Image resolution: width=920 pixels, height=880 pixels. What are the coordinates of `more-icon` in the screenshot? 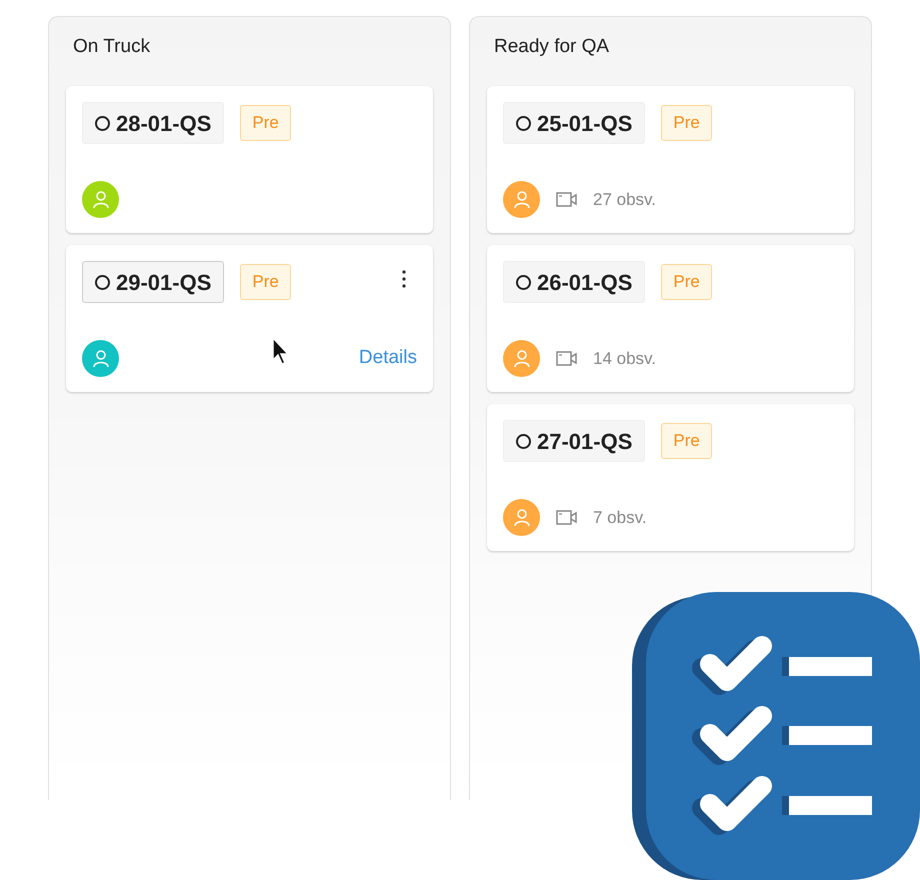 It's located at (404, 279).